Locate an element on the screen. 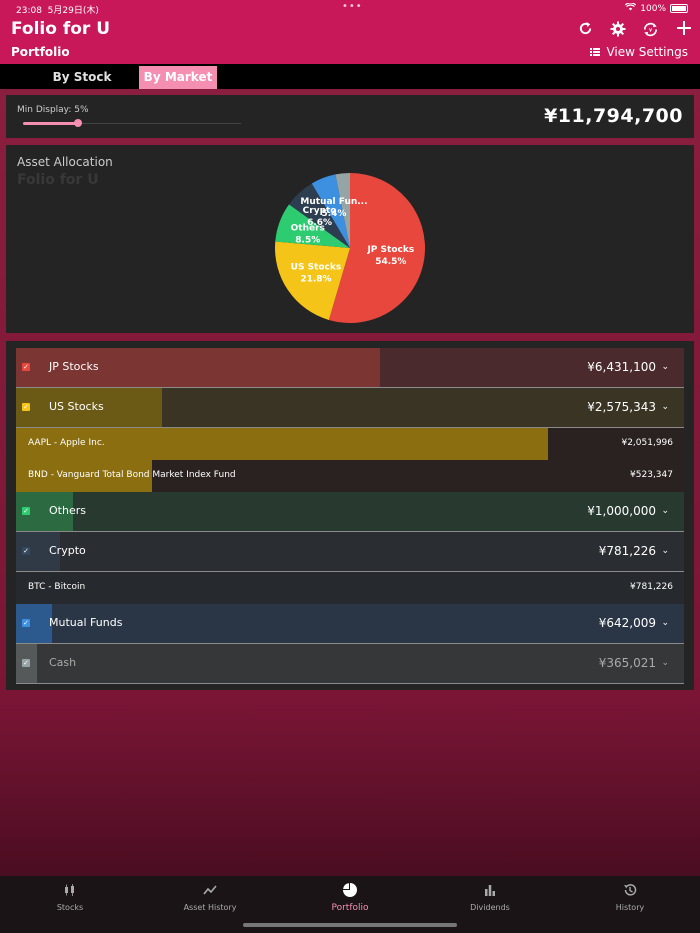 The height and width of the screenshot is (933, 700). pie-label-percent-4: 5.4% is located at coordinates (333, 214).